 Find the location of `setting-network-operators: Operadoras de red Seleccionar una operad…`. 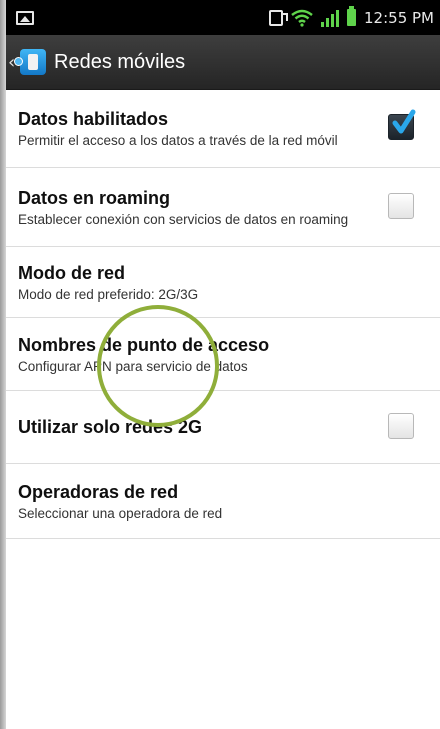

setting-network-operators: Operadoras de red Seleccionar una operad… is located at coordinates (223, 501).